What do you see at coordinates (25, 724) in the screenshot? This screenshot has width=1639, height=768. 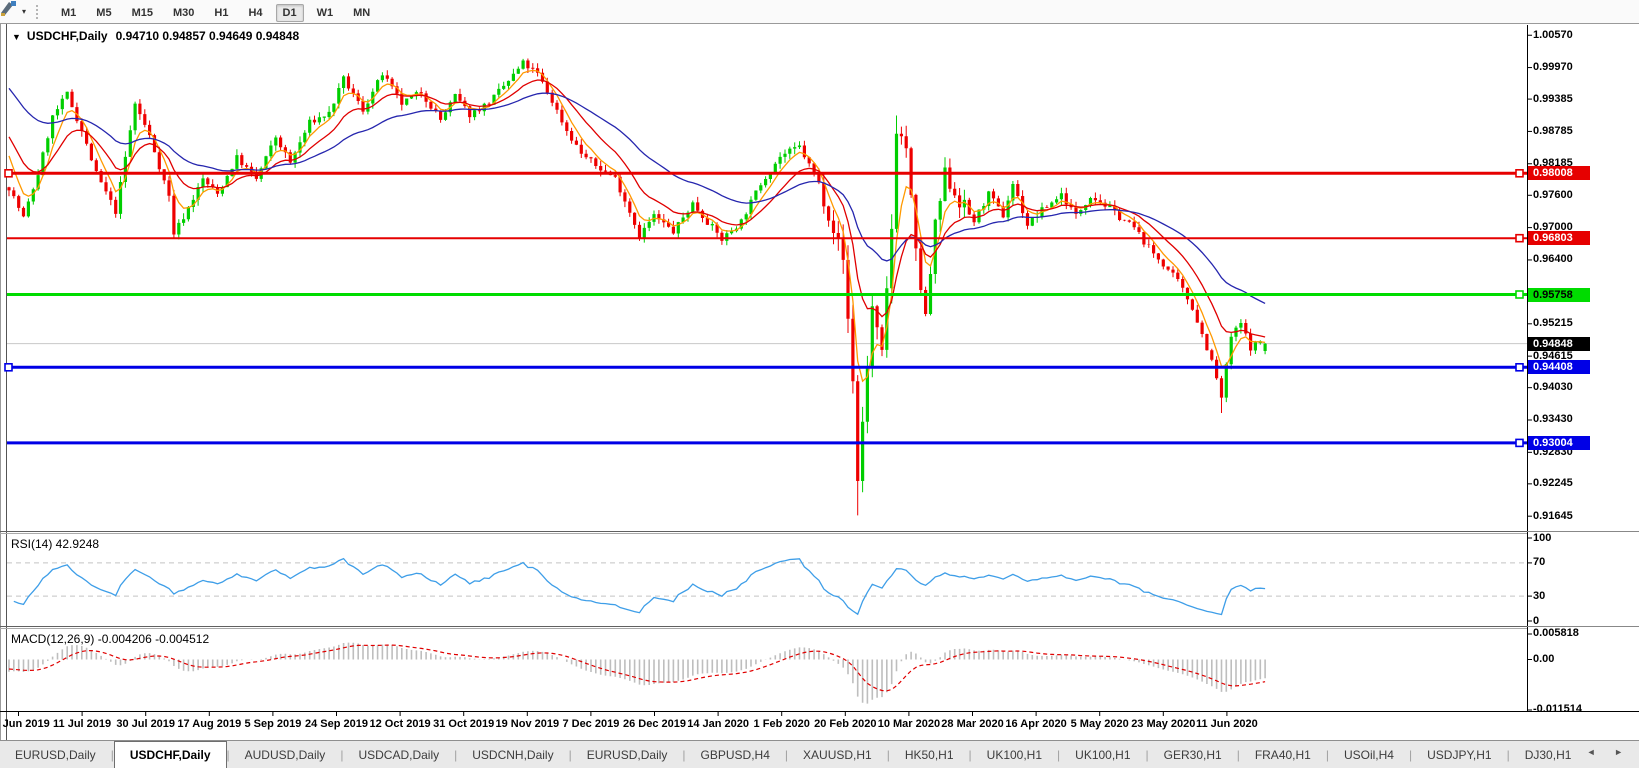 I see `date-axis-label: 22 Jun 2019` at bounding box center [25, 724].